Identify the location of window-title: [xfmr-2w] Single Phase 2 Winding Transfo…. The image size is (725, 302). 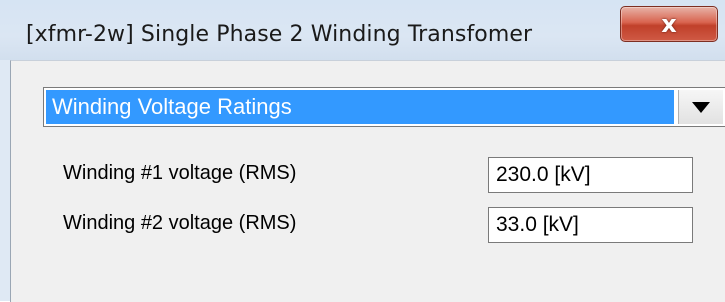
(279, 34).